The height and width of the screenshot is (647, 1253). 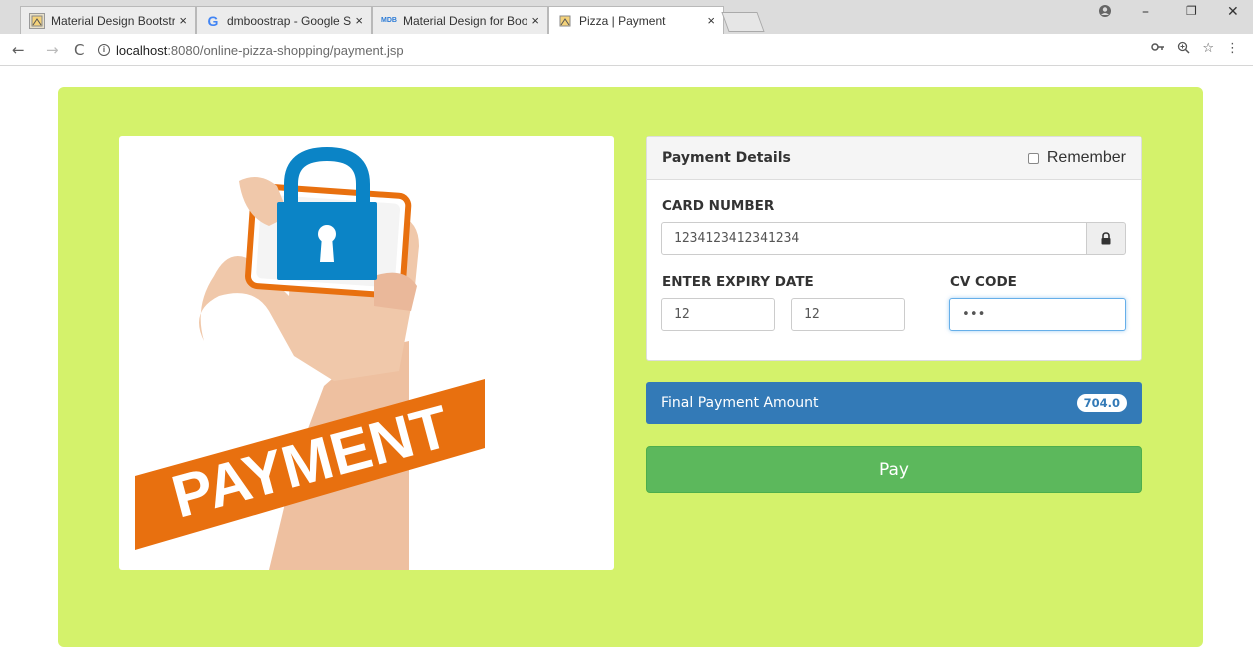 I want to click on restore-icon: ❐, so click(x=1191, y=11).